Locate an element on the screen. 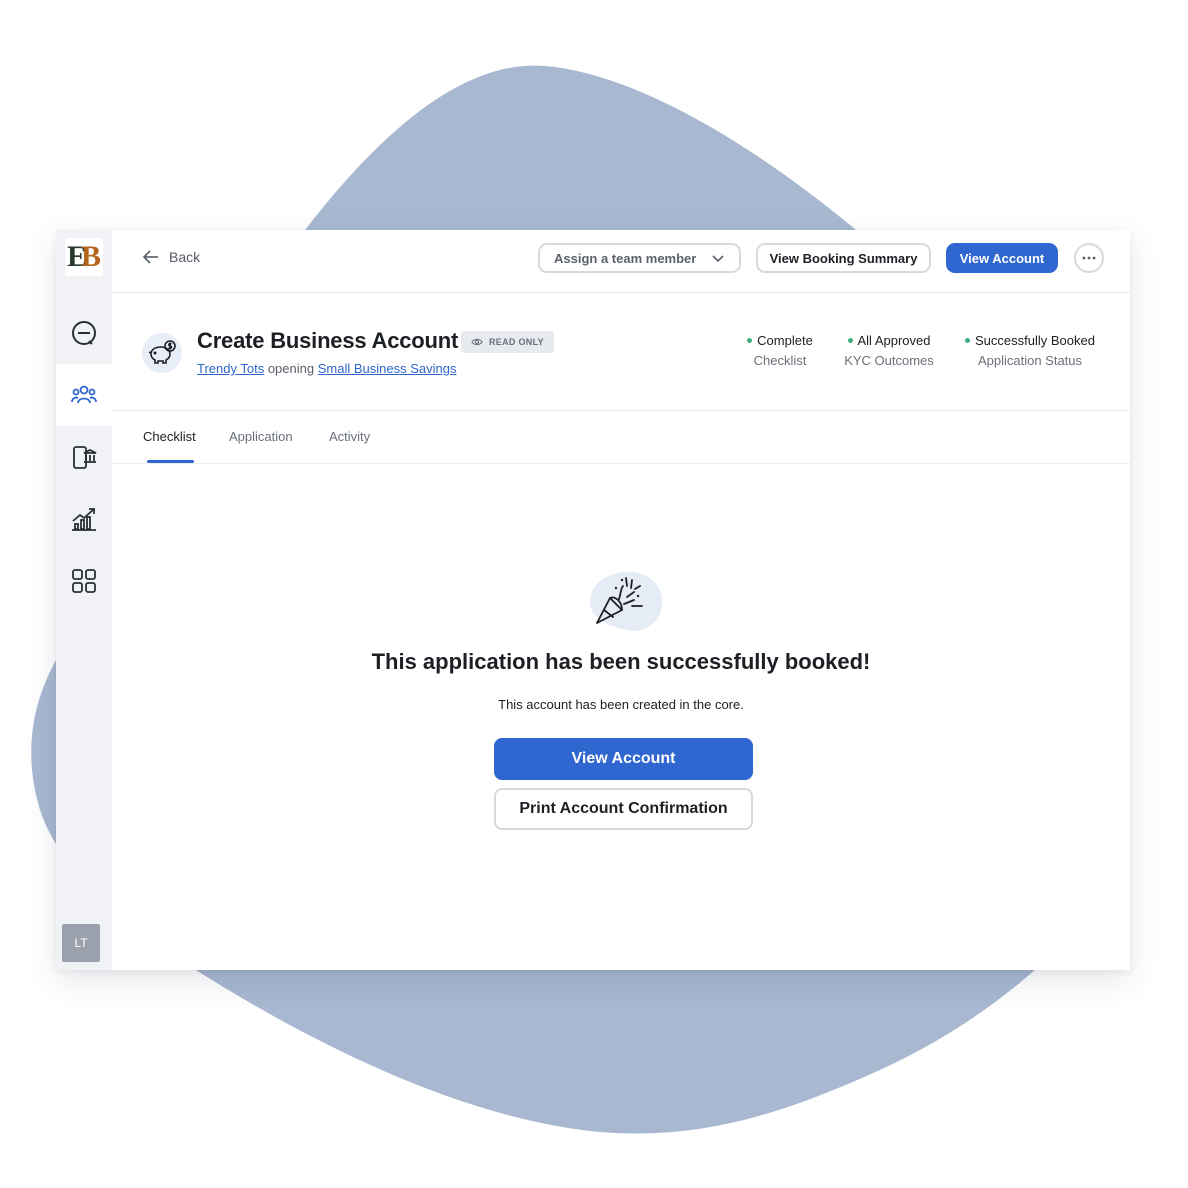 The image size is (1188, 1188). grid-icon is located at coordinates (84, 581).